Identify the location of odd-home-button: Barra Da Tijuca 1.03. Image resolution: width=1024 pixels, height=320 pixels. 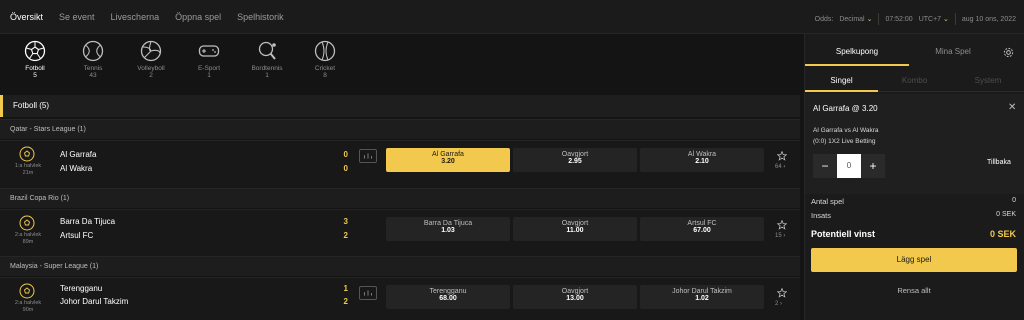
(448, 229).